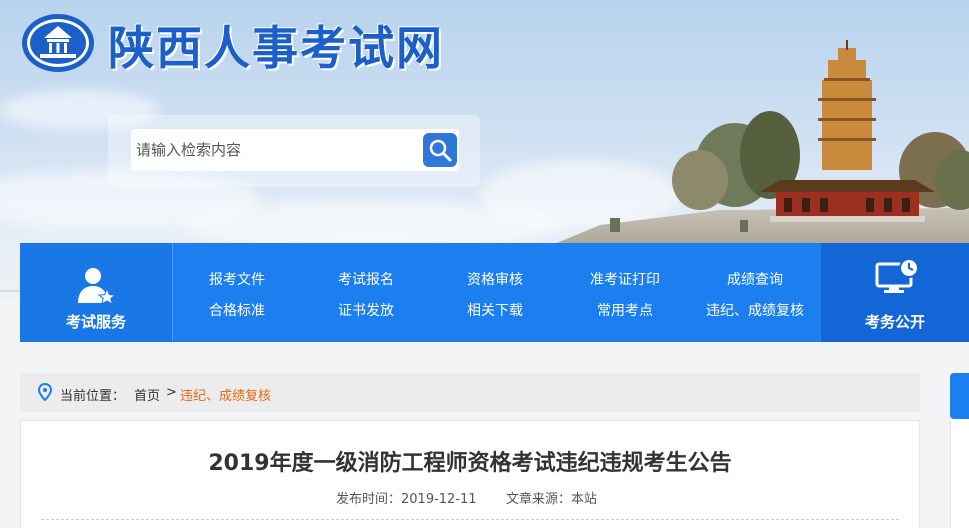 The width and height of the screenshot is (969, 528). I want to click on article-publish-time: 发布时间：2019-12-11, so click(406, 499).